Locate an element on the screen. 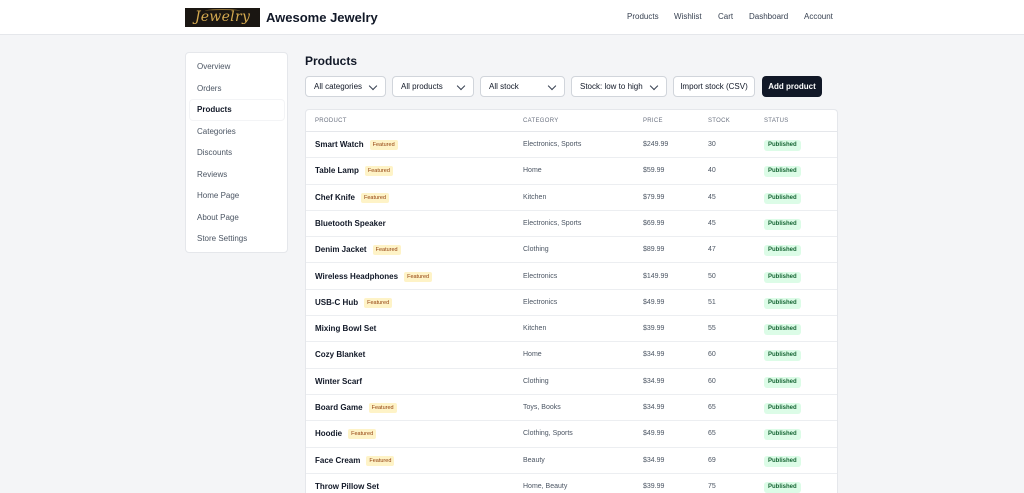 This screenshot has width=1024, height=493. category-filter-value: All categories is located at coordinates (338, 86).